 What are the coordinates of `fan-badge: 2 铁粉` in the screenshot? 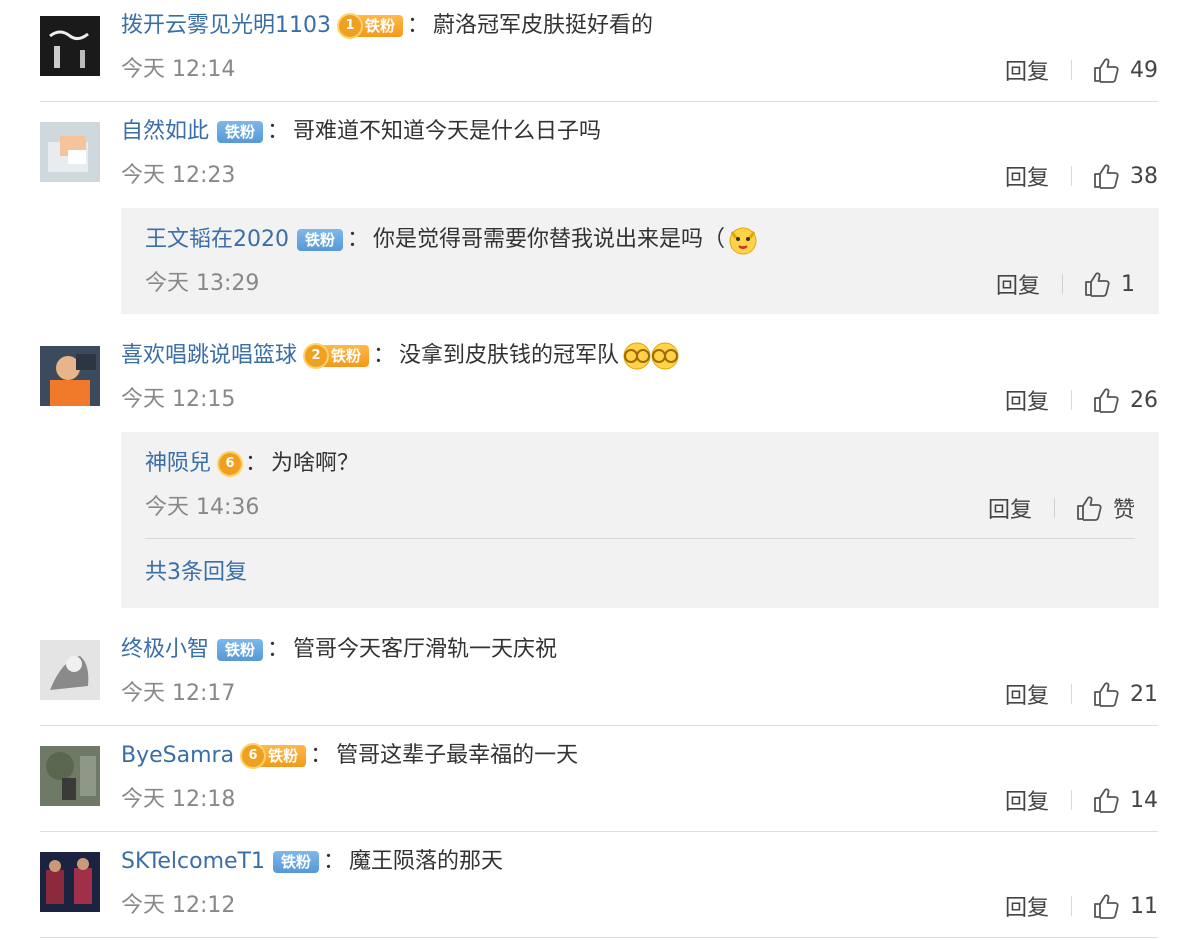 It's located at (337, 356).